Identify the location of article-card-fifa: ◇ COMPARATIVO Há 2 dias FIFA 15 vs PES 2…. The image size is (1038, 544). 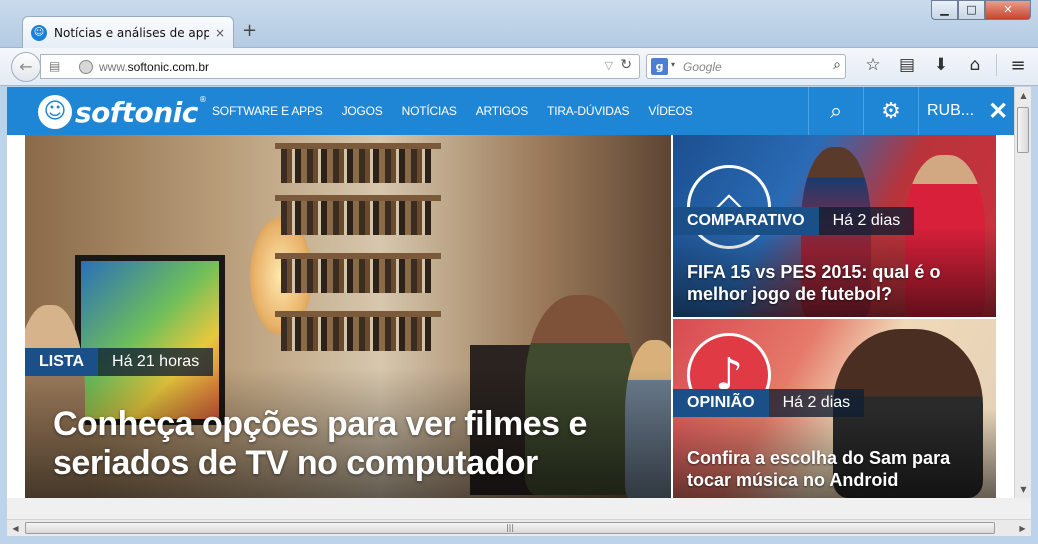
(834, 226).